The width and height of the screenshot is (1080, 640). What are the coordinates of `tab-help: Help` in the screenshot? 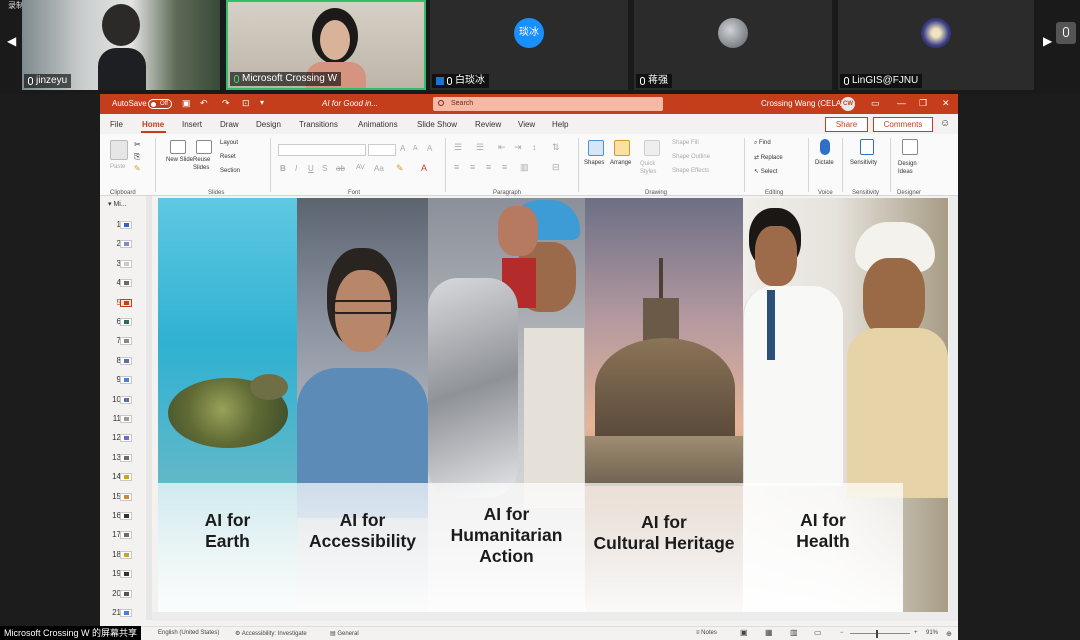 It's located at (560, 124).